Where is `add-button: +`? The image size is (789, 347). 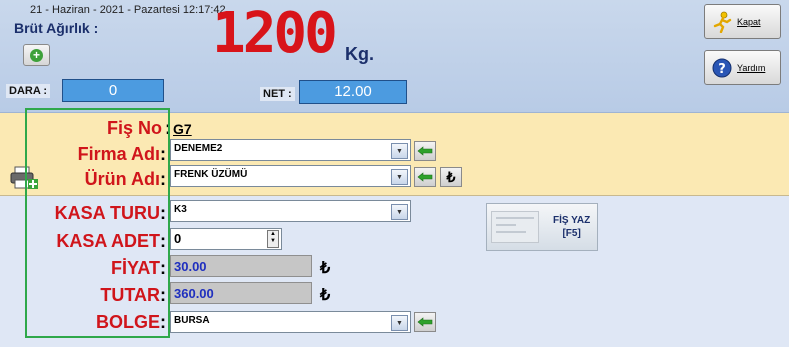 add-button: + is located at coordinates (36, 55).